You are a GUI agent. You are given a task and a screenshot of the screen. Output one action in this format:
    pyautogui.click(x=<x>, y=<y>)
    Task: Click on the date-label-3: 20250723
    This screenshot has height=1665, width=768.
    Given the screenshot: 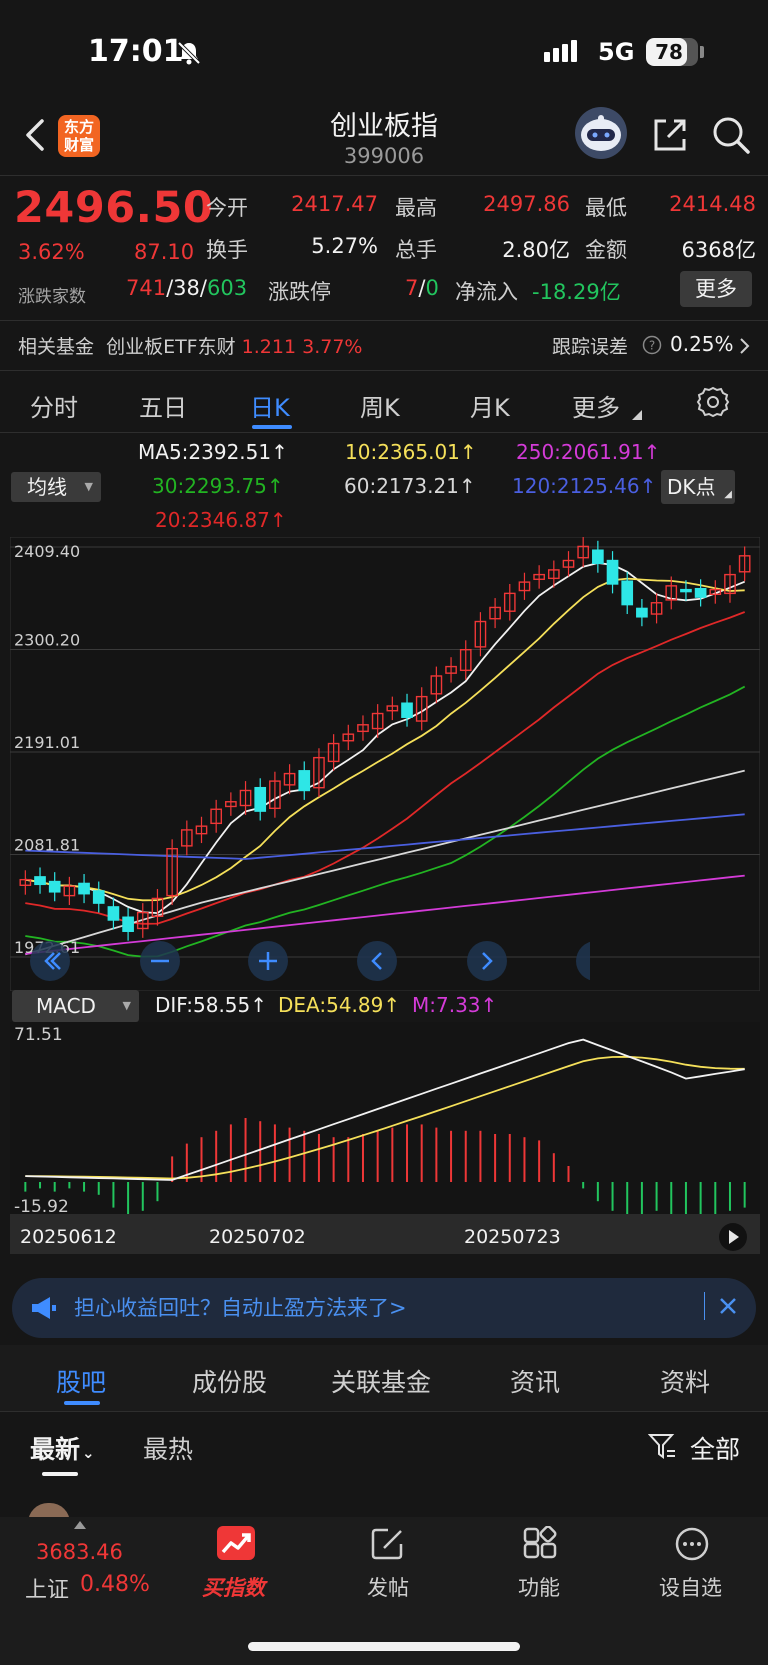 What is the action you would take?
    pyautogui.click(x=512, y=1237)
    